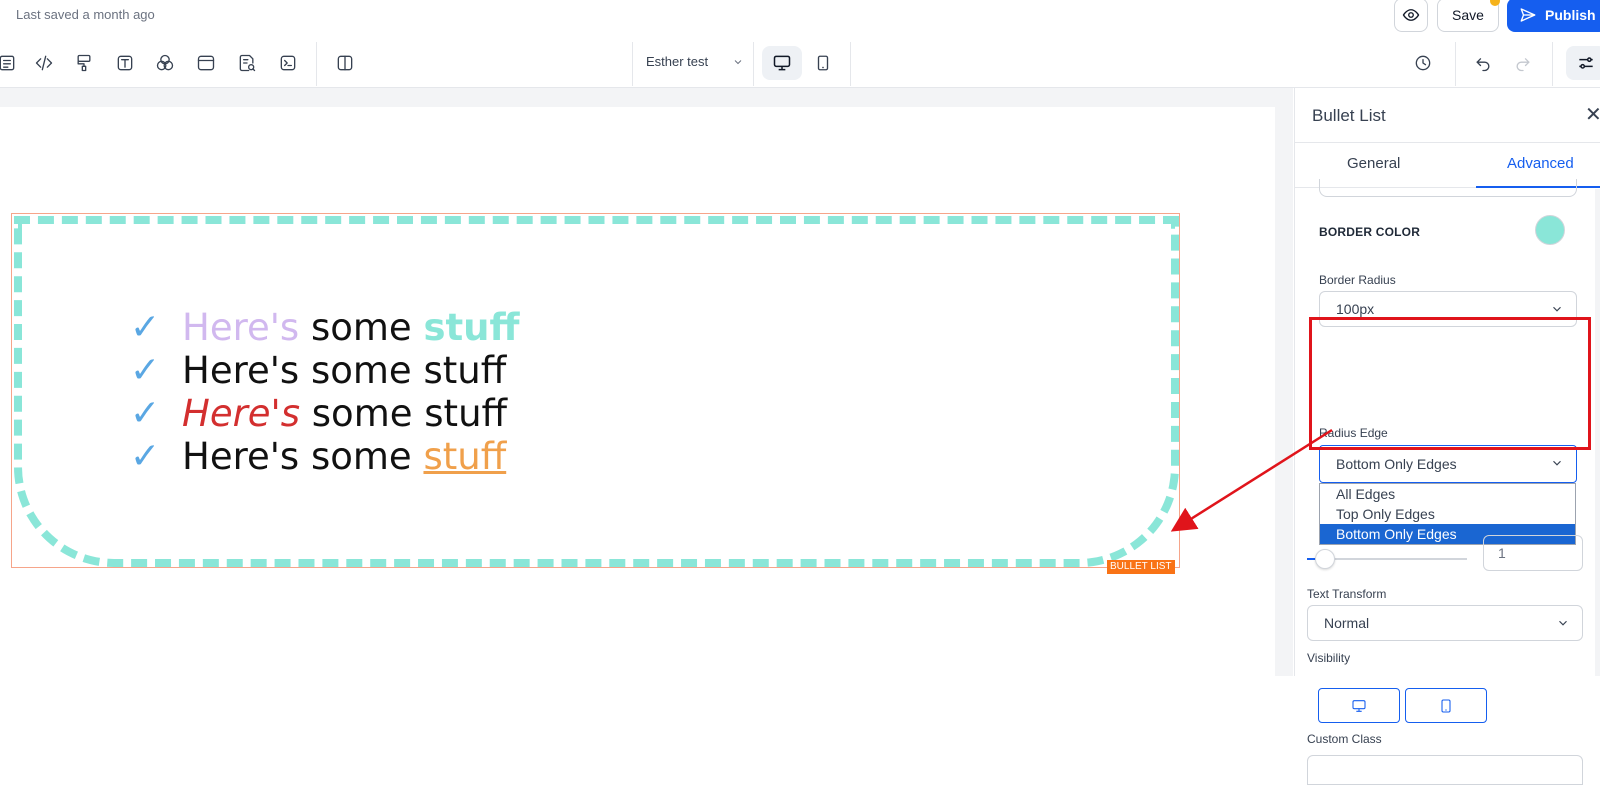 The width and height of the screenshot is (1600, 785). I want to click on tool-terminal-button, so click(288, 63).